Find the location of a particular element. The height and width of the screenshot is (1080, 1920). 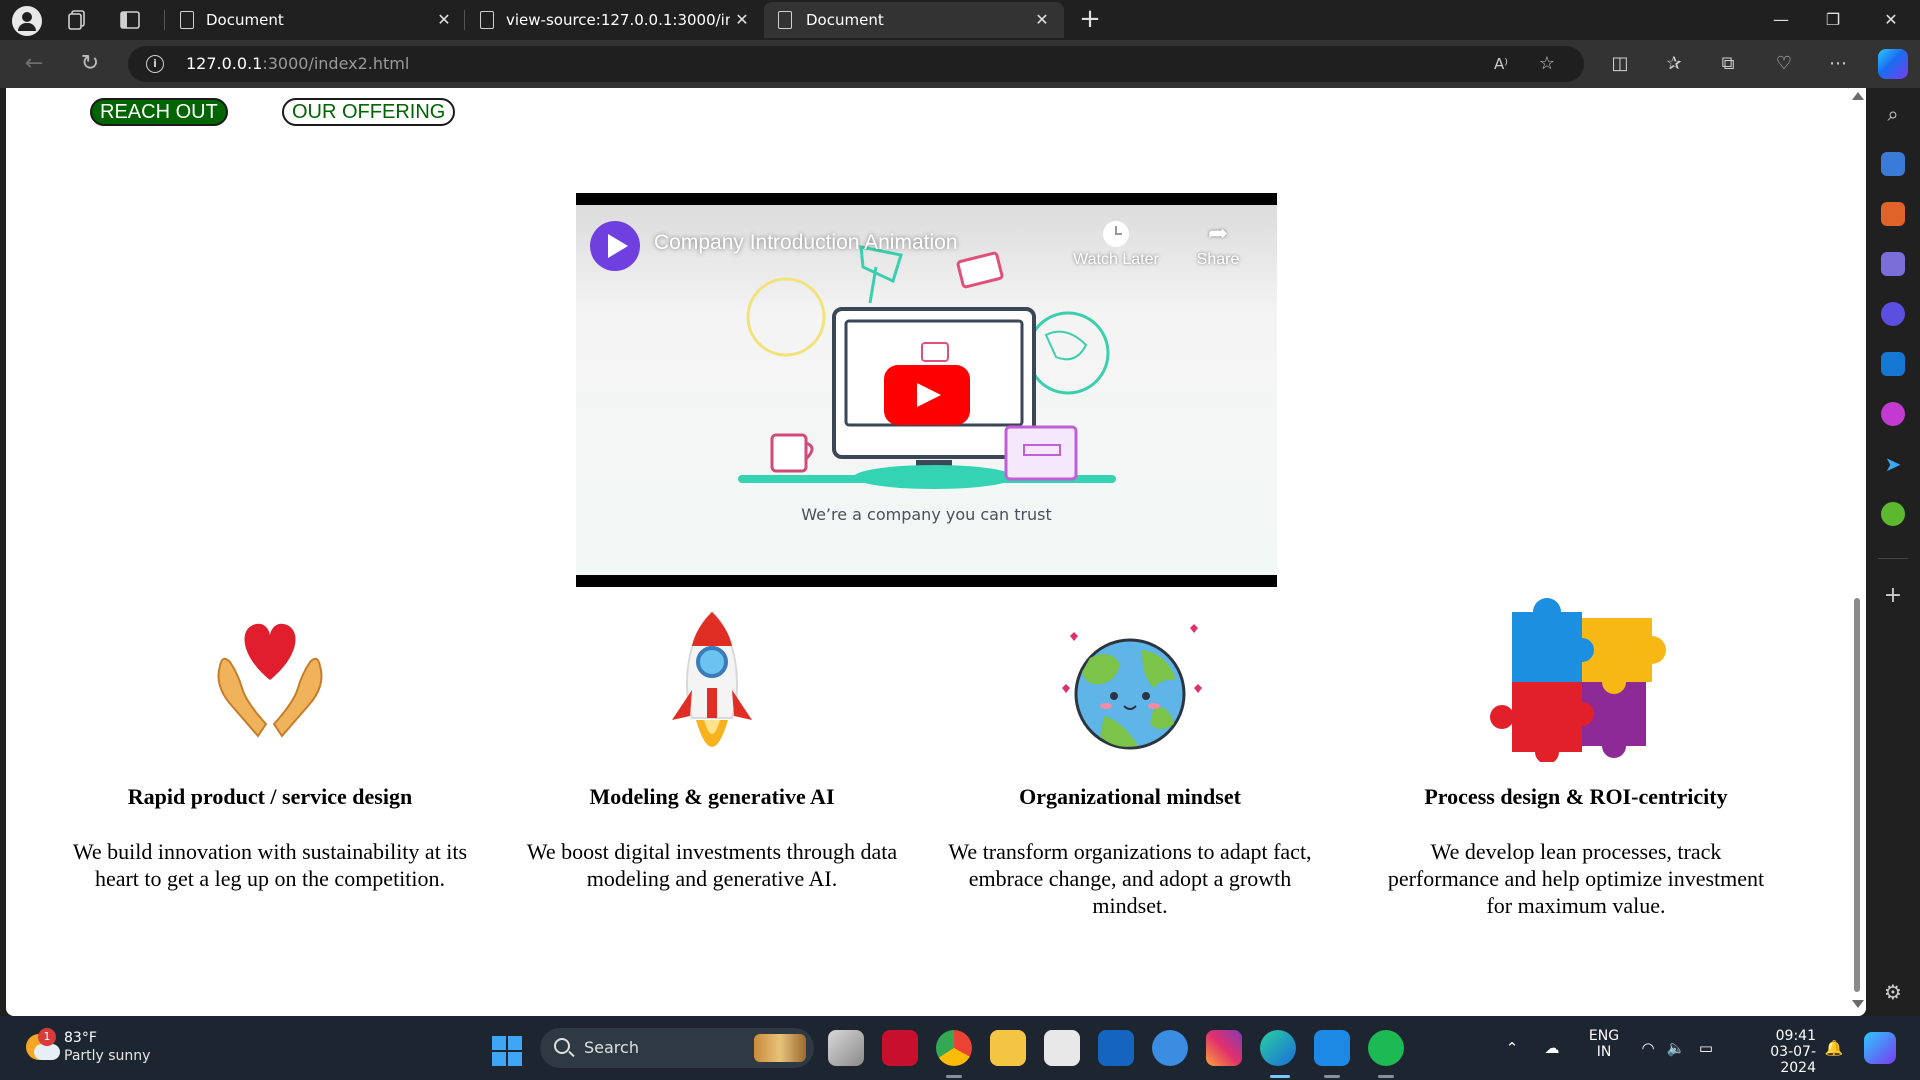

notification-bell-icon: 🔔 is located at coordinates (1834, 1048).